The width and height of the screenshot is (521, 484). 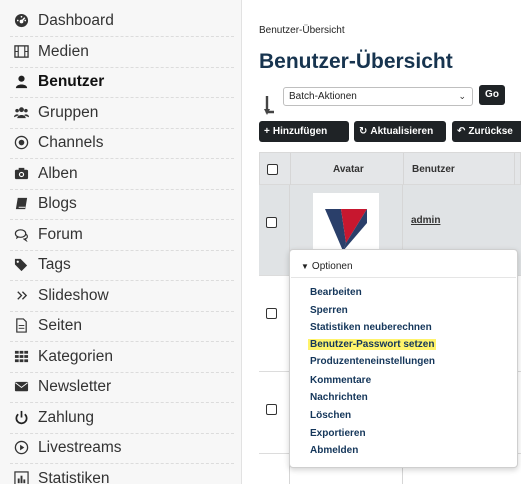 What do you see at coordinates (339, 397) in the screenshot?
I see `menu-item-nachrichten: Nachrichten` at bounding box center [339, 397].